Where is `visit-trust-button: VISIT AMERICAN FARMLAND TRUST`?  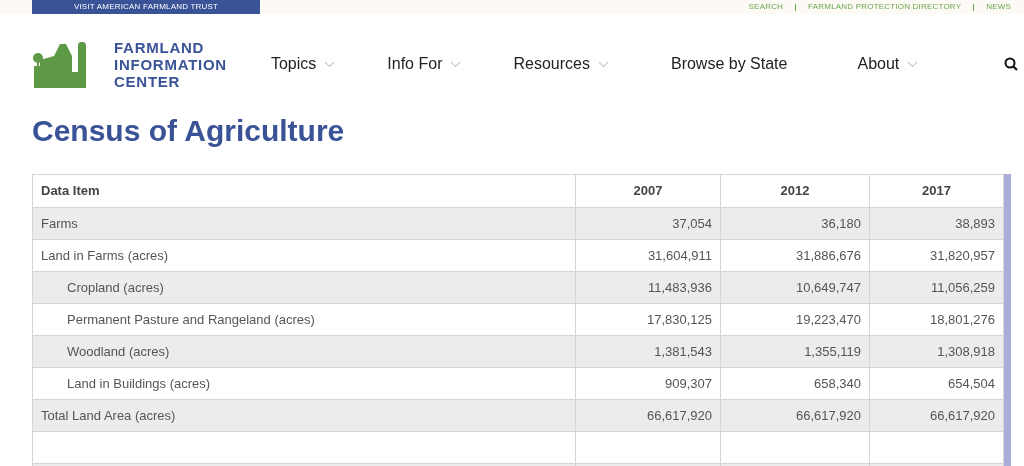 visit-trust-button: VISIT AMERICAN FARMLAND TRUST is located at coordinates (146, 7).